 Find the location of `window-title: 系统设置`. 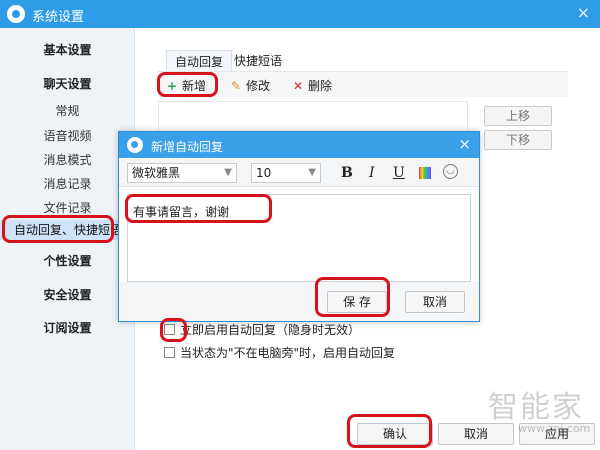

window-title: 系统设置 is located at coordinates (58, 17).